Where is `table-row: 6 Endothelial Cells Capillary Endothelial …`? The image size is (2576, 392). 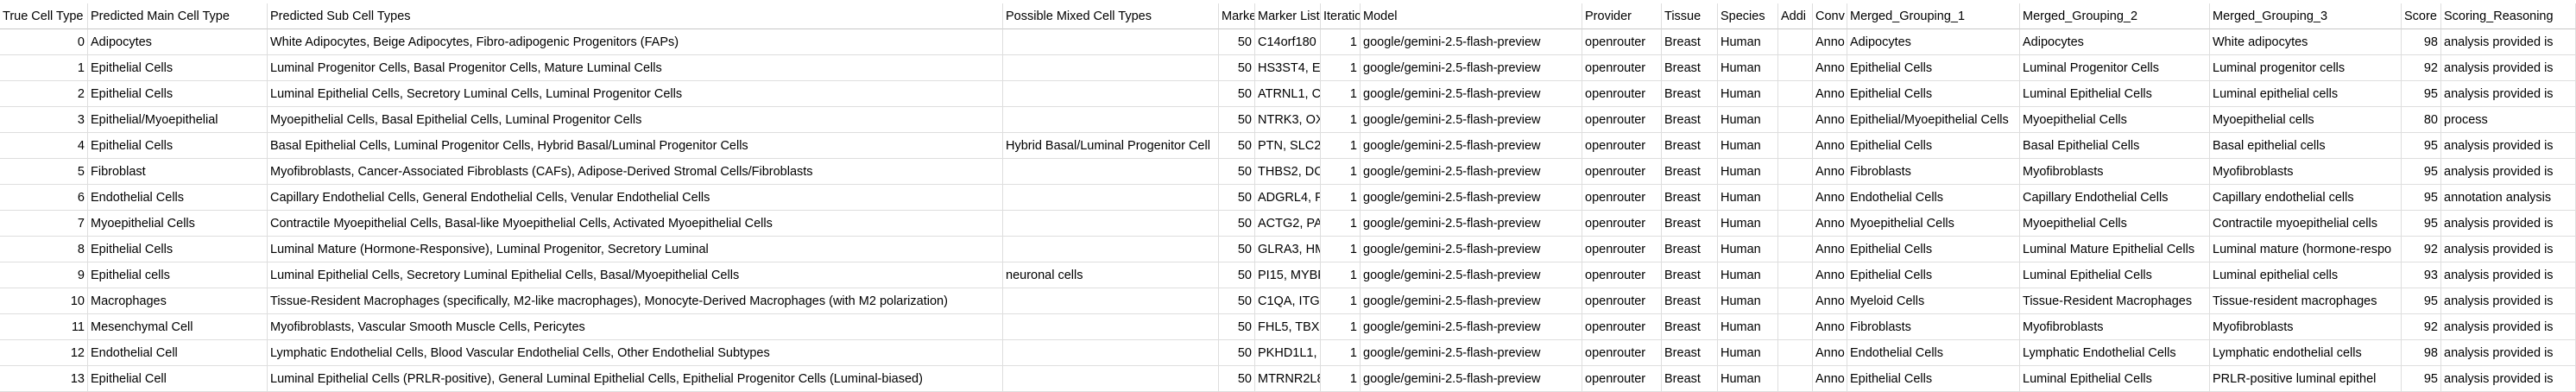 table-row: 6 Endothelial Cells Capillary Endothelial … is located at coordinates (1288, 198).